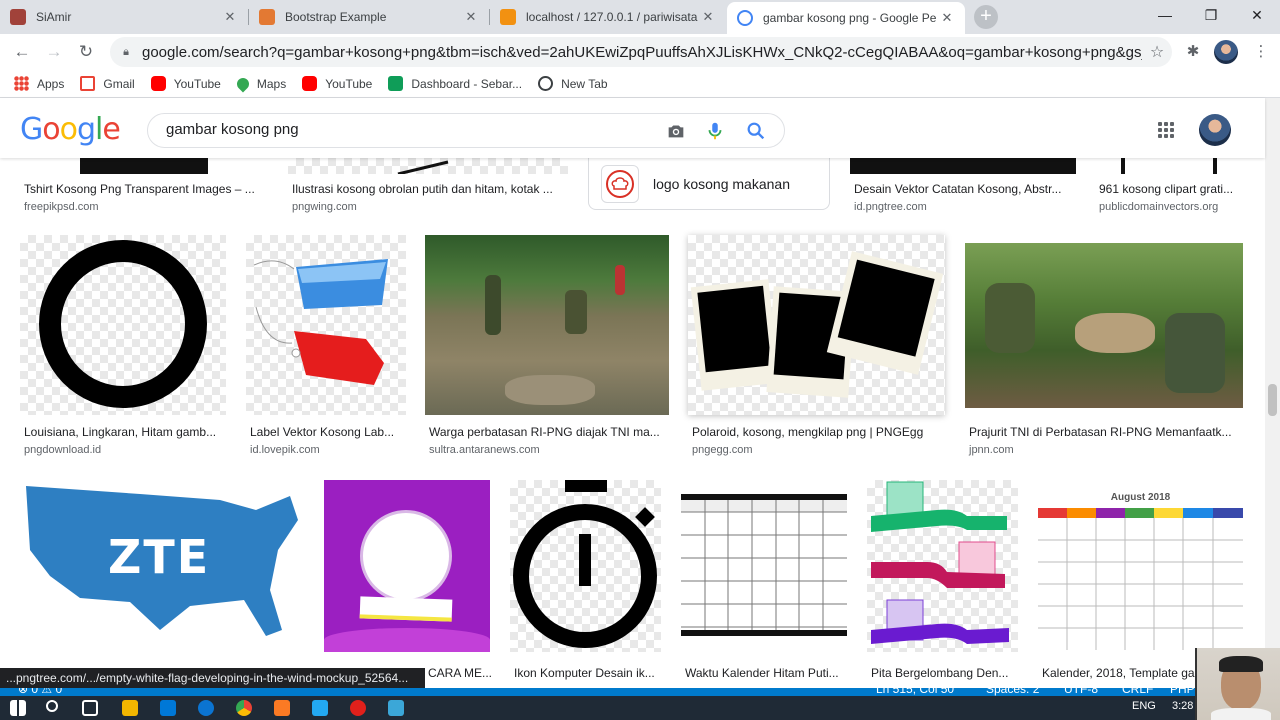 This screenshot has height=720, width=1280. I want to click on camera-icon, so click(676, 131).